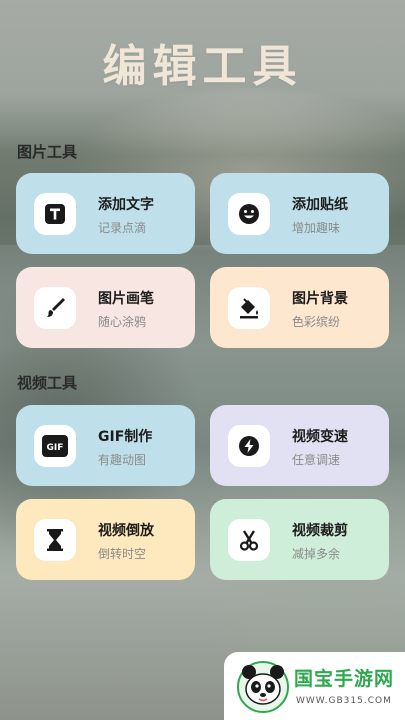 Image resolution: width=405 pixels, height=720 pixels. What do you see at coordinates (105, 445) in the screenshot?
I see `card-gif-maker: GIF GIF制作 有趣动图` at bounding box center [105, 445].